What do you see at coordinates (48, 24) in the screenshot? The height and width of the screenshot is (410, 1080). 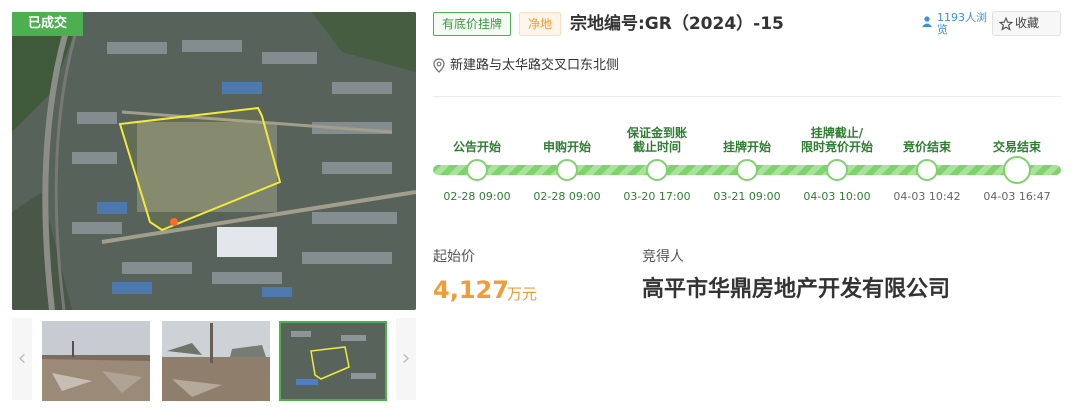 I see `status-tag-sold: 已成交` at bounding box center [48, 24].